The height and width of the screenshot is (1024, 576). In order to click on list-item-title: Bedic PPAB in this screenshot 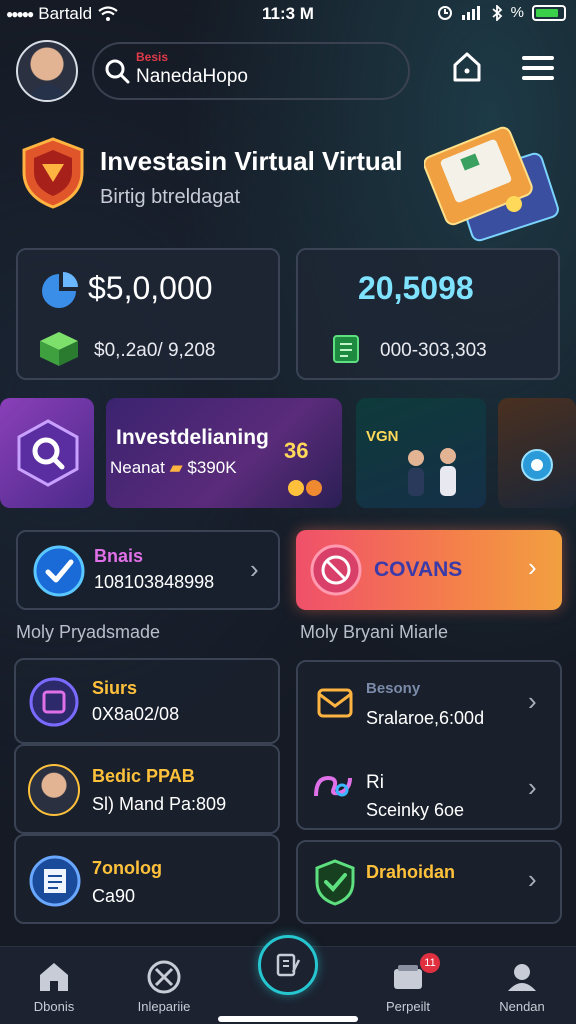, I will do `click(143, 776)`.